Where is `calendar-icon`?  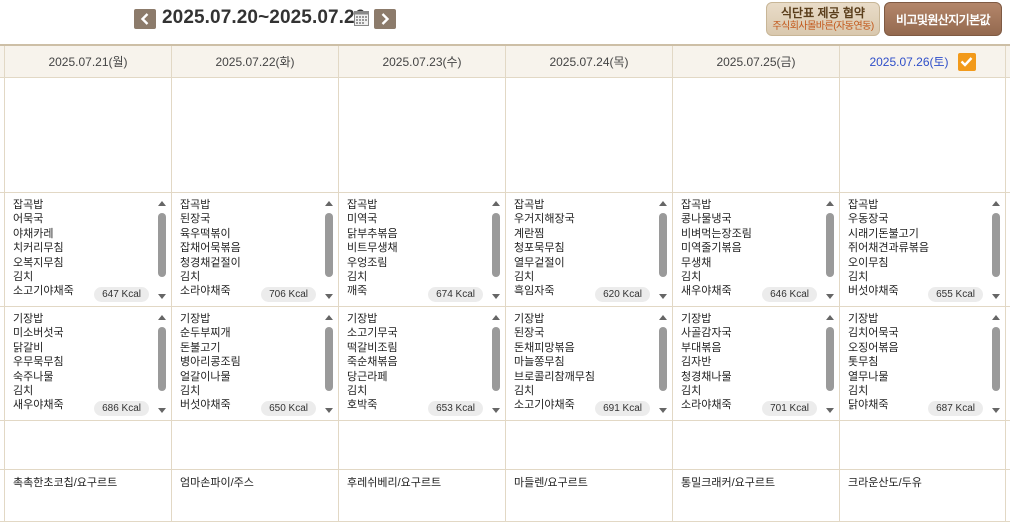 calendar-icon is located at coordinates (361, 18).